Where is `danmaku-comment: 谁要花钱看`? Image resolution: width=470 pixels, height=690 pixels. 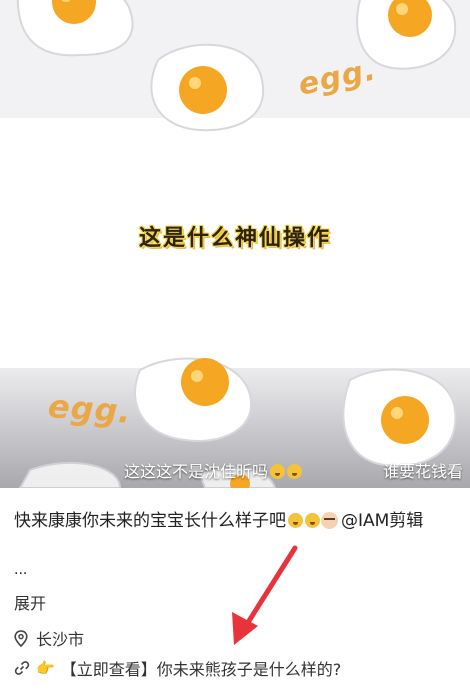
danmaku-comment: 谁要花钱看 is located at coordinates (423, 470).